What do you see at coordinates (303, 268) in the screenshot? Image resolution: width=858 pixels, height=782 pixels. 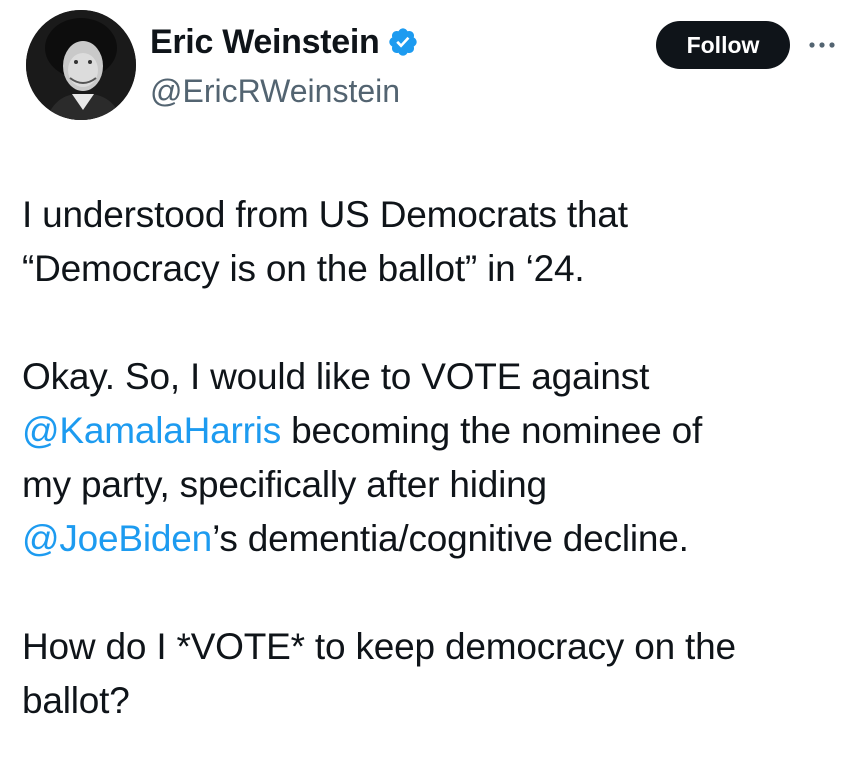 I see `tweet-line: “Democracy is on the ballot” in ‘24.` at bounding box center [303, 268].